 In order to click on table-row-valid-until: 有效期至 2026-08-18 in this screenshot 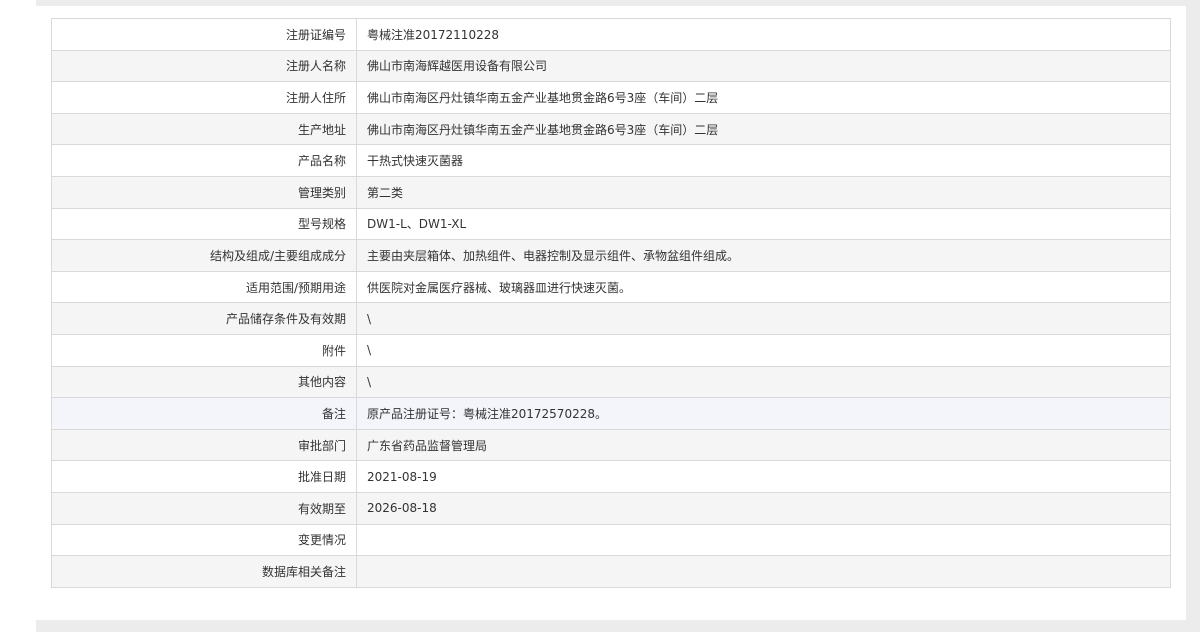, I will do `click(611, 508)`.